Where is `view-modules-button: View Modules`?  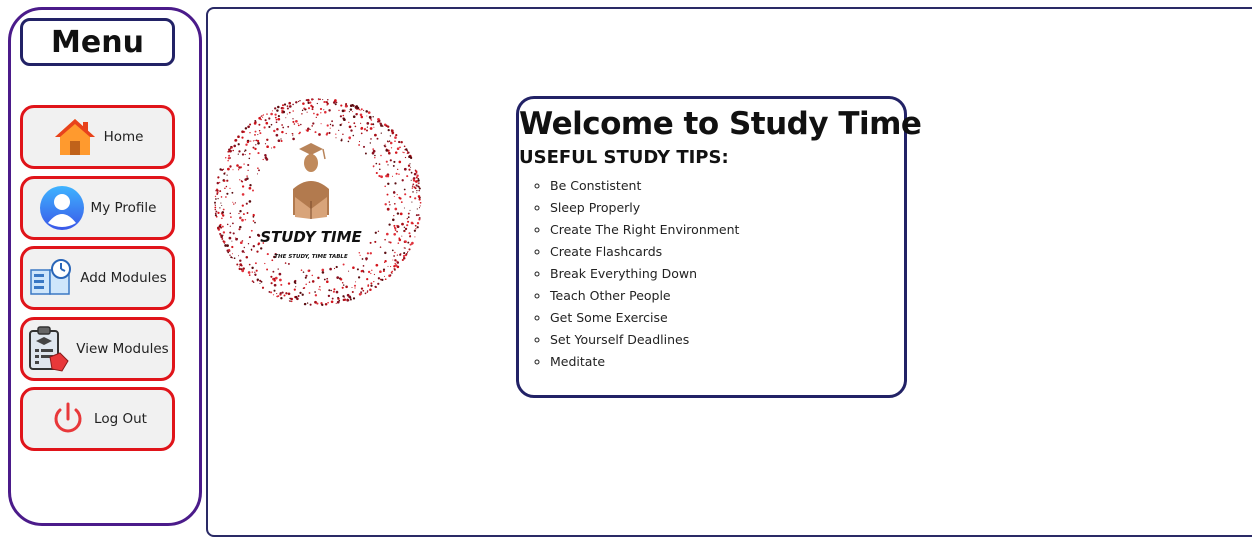
view-modules-button: View Modules is located at coordinates (97, 349).